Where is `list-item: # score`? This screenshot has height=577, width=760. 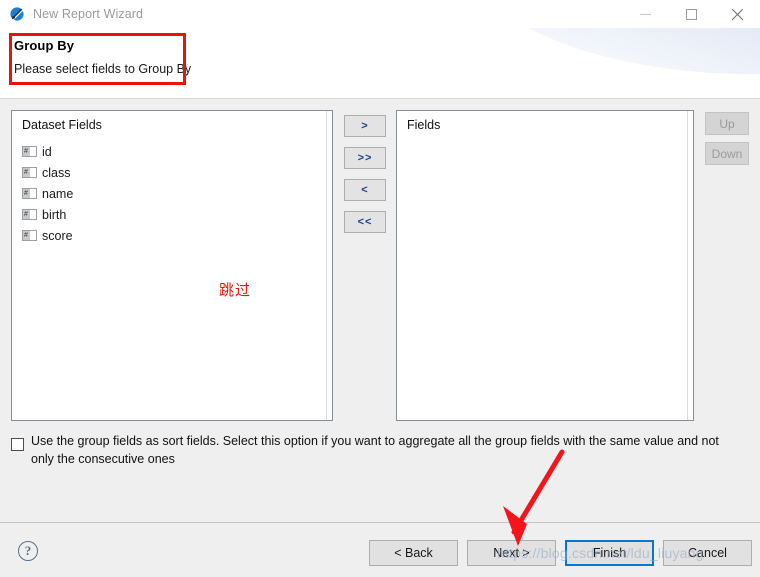
list-item: # score is located at coordinates (172, 235).